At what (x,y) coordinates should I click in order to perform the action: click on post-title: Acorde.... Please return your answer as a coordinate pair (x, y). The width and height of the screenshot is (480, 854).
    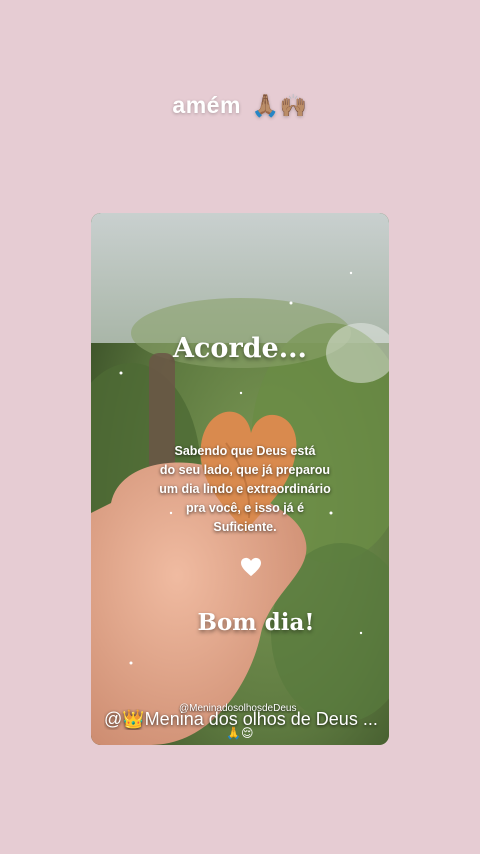
    Looking at the image, I should click on (240, 348).